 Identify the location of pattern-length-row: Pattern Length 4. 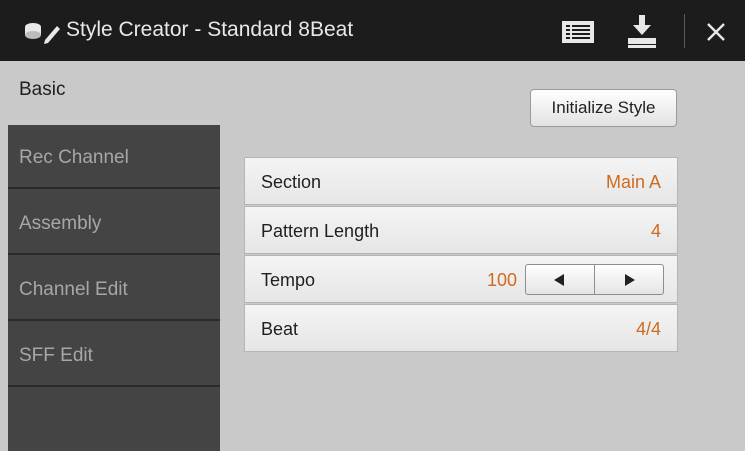
(461, 230).